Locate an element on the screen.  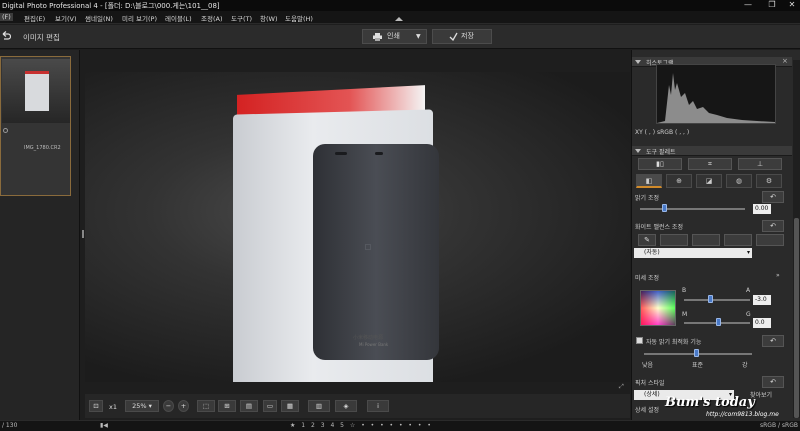
ps-reset-button: ↶ is located at coordinates (773, 382).